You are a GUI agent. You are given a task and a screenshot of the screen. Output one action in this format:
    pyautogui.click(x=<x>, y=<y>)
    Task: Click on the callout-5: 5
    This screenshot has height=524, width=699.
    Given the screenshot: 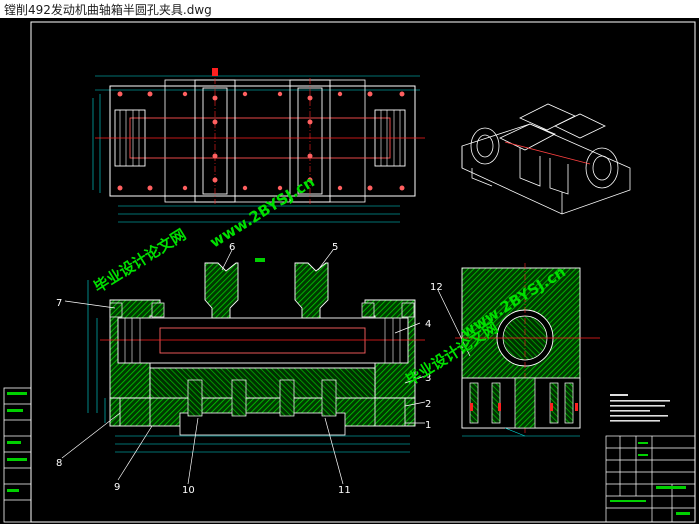 What is the action you would take?
    pyautogui.click(x=335, y=247)
    